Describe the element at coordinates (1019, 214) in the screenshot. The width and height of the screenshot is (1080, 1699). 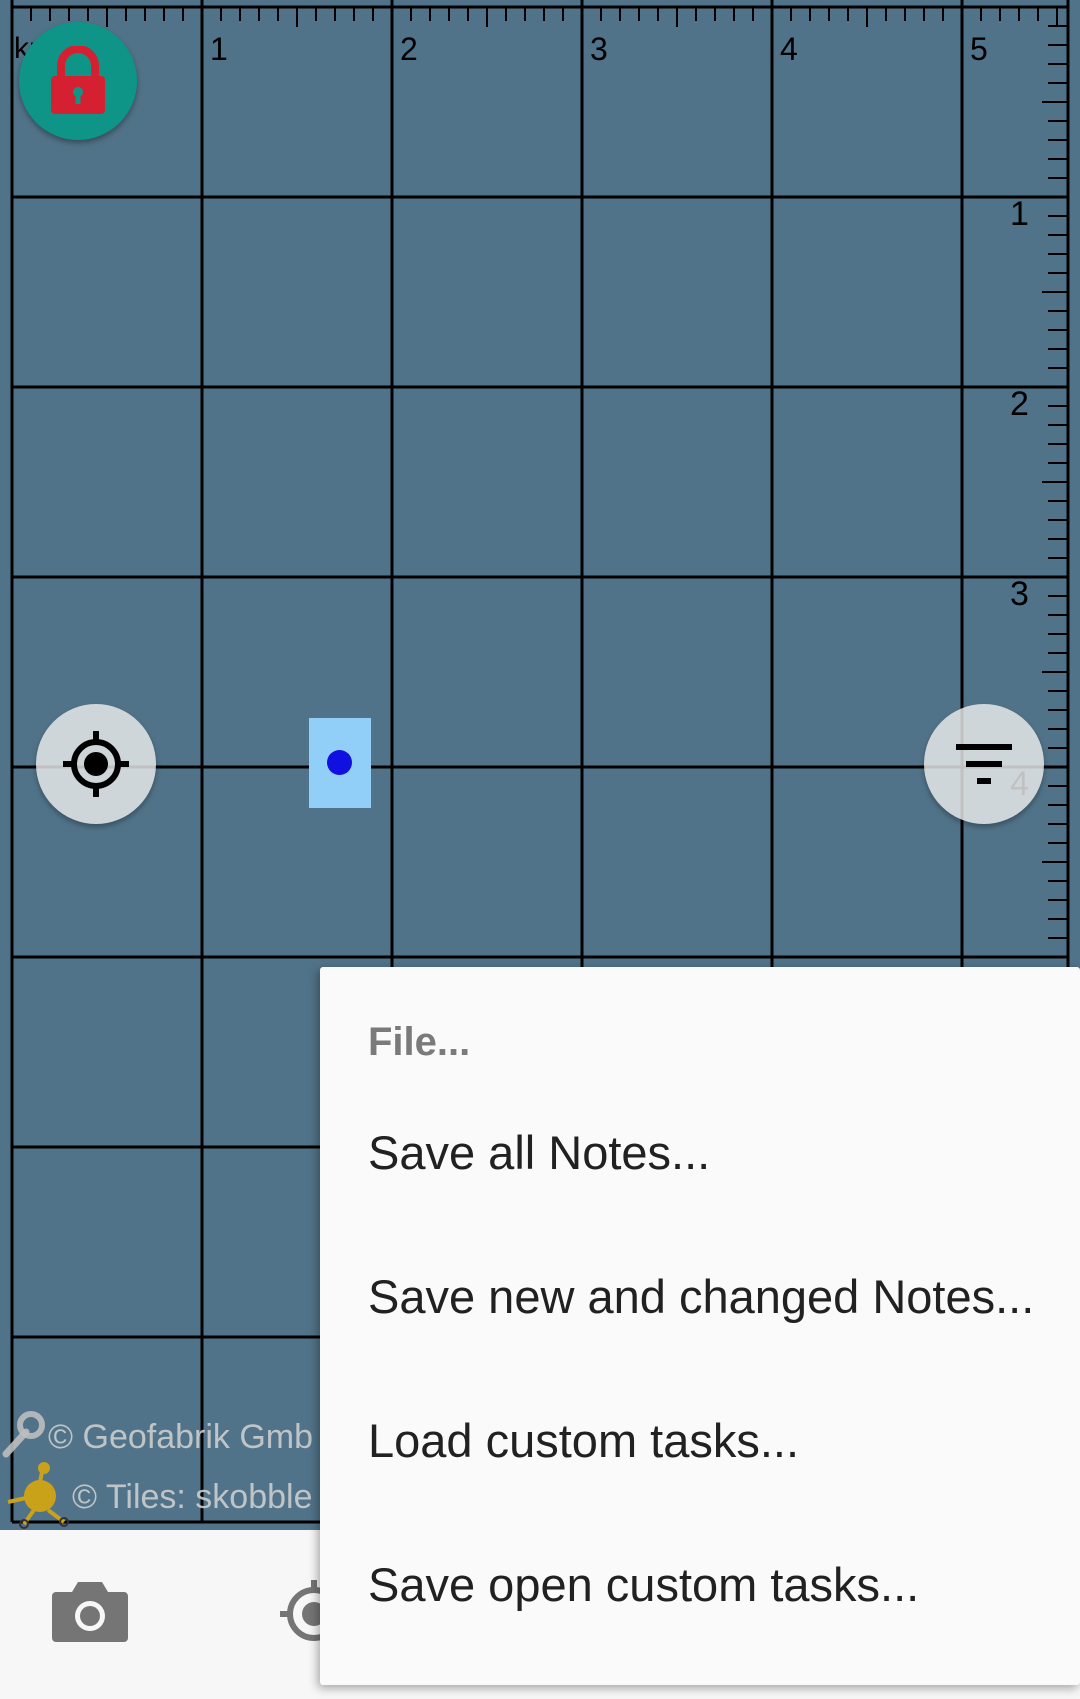
I see `scale-label-y: 1` at that location.